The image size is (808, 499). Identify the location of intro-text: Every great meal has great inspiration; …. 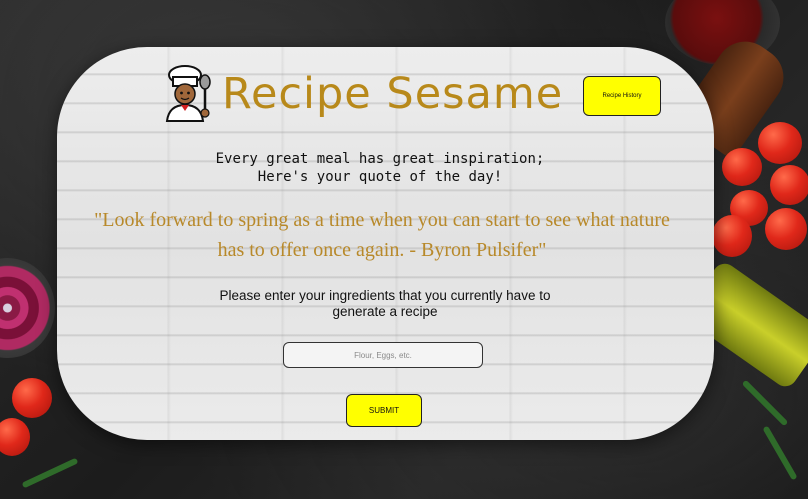
(380, 168).